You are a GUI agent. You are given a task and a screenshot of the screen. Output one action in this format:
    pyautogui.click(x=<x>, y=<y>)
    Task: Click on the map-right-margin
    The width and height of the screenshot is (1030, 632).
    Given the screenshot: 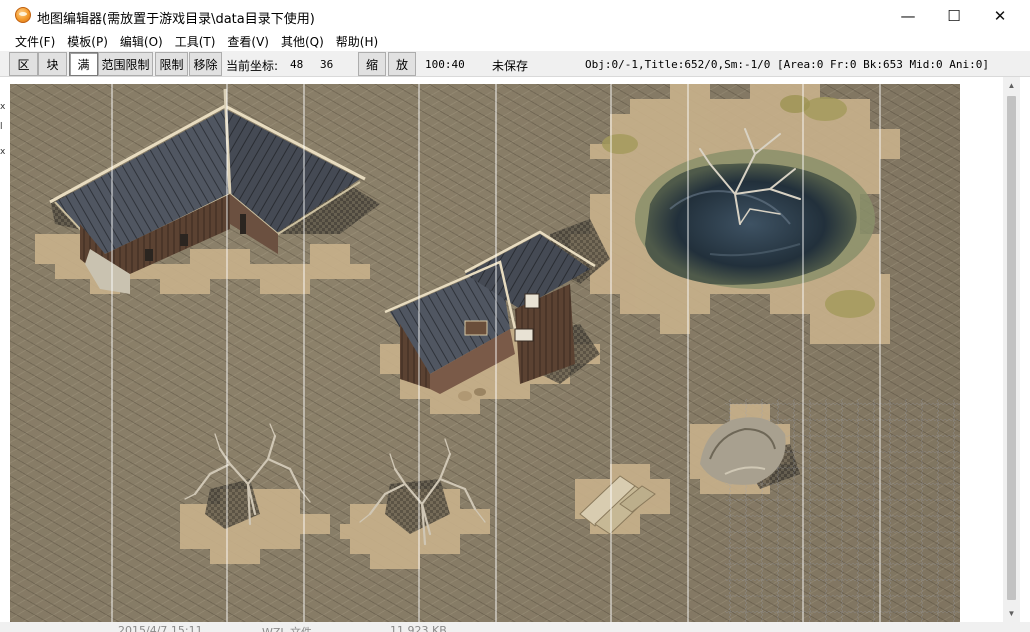 What is the action you would take?
    pyautogui.click(x=981, y=349)
    